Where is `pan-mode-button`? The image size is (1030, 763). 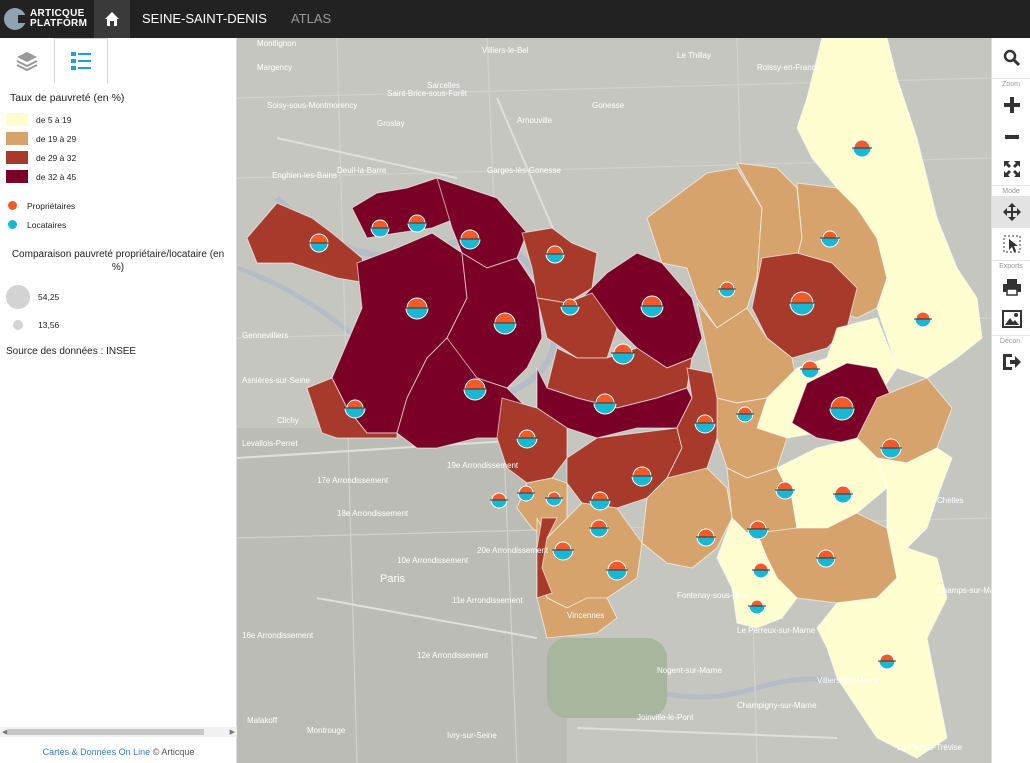 pan-mode-button is located at coordinates (1011, 212).